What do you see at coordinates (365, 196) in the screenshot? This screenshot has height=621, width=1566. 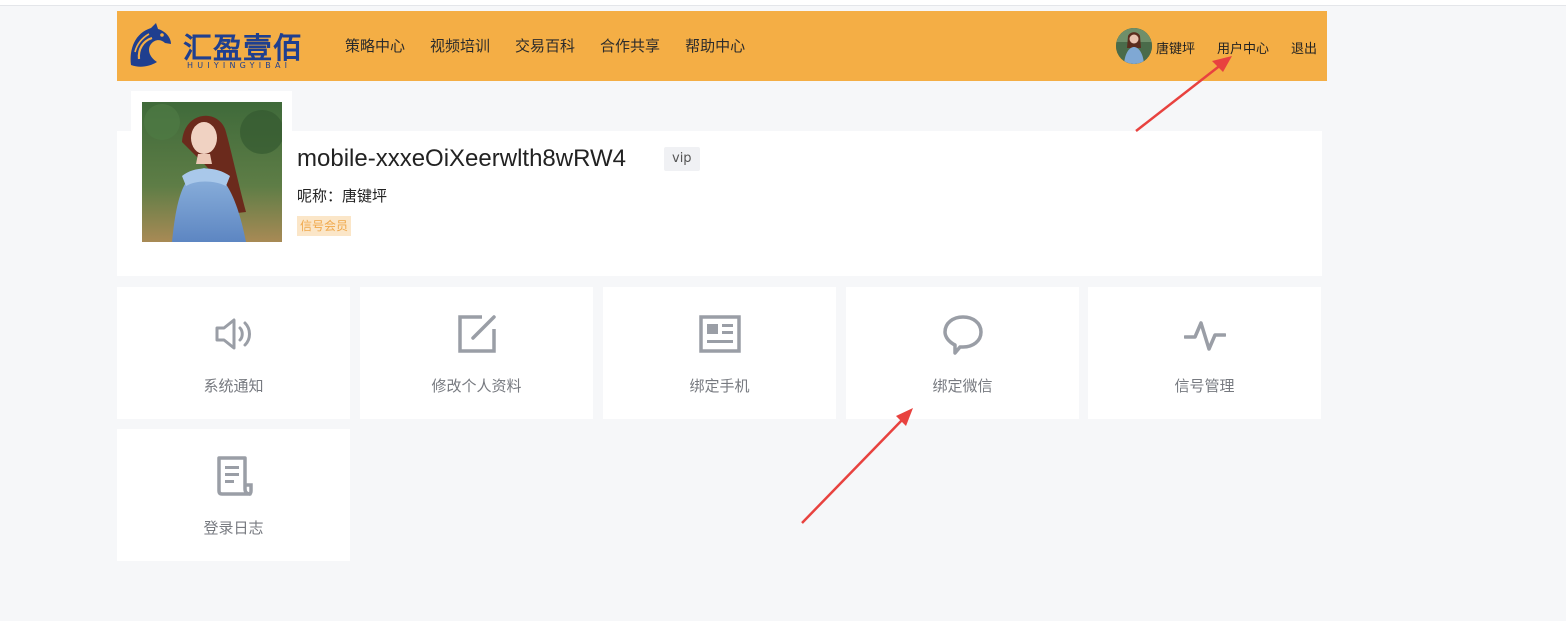 I see `nickname-value: 唐键坪` at bounding box center [365, 196].